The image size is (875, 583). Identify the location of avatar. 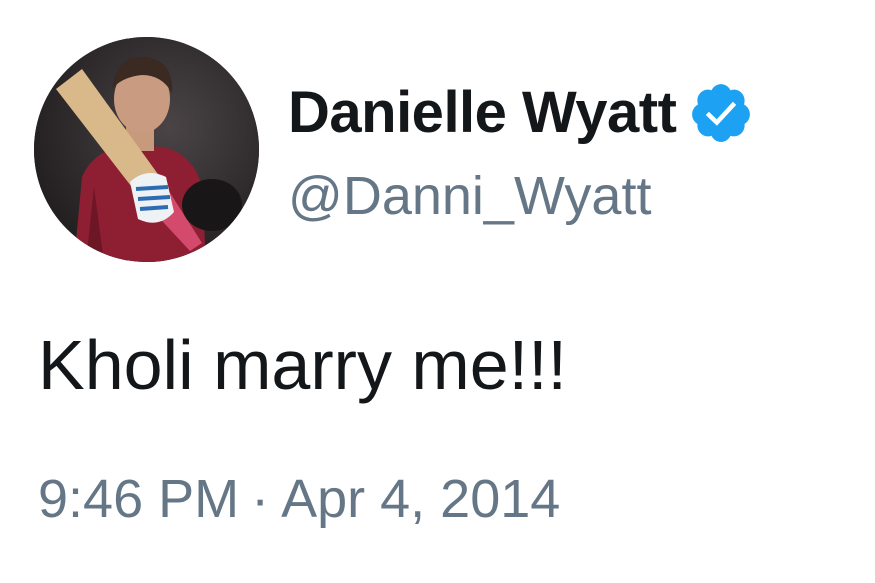
(146, 149).